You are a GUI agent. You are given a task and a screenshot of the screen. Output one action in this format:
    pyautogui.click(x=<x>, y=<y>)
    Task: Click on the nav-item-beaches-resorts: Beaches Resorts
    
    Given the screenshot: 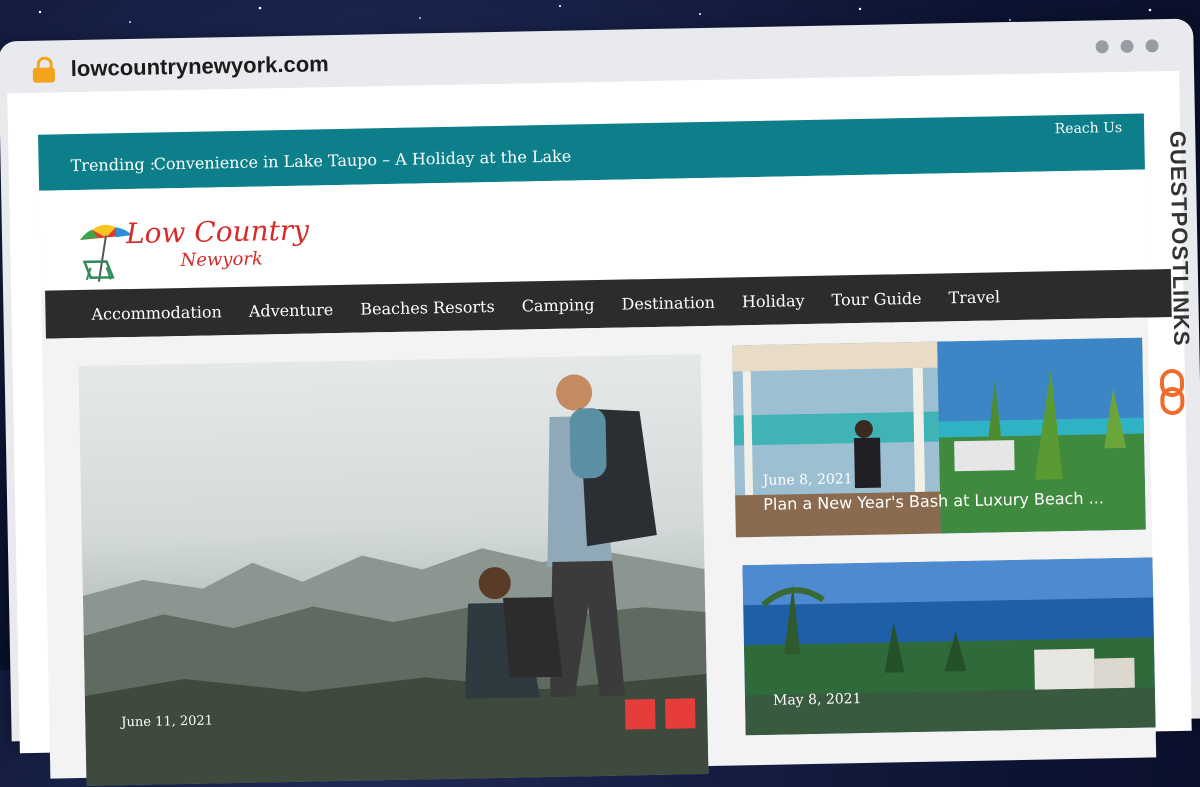 What is the action you would take?
    pyautogui.click(x=427, y=308)
    